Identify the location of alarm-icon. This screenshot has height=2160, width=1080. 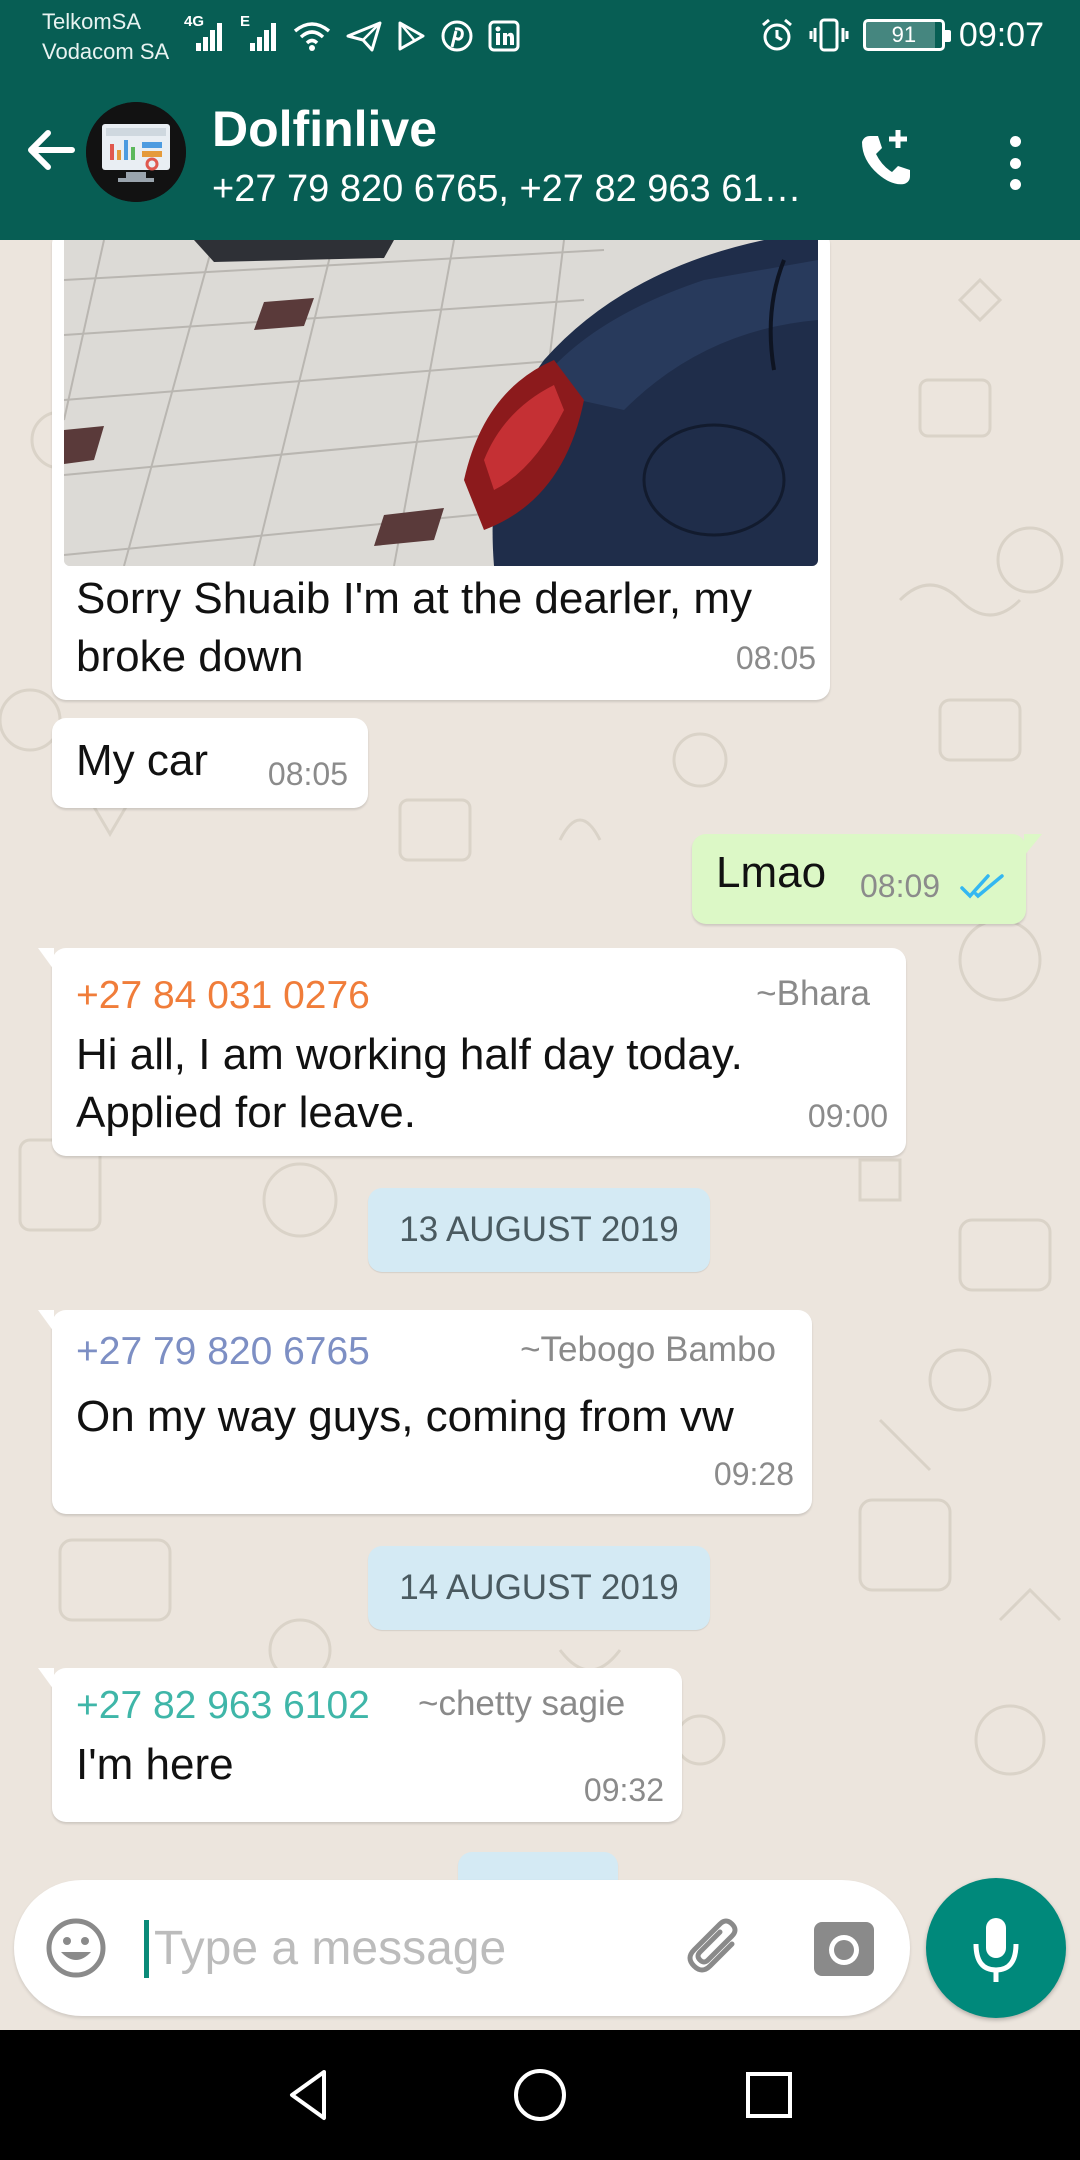
(776, 34).